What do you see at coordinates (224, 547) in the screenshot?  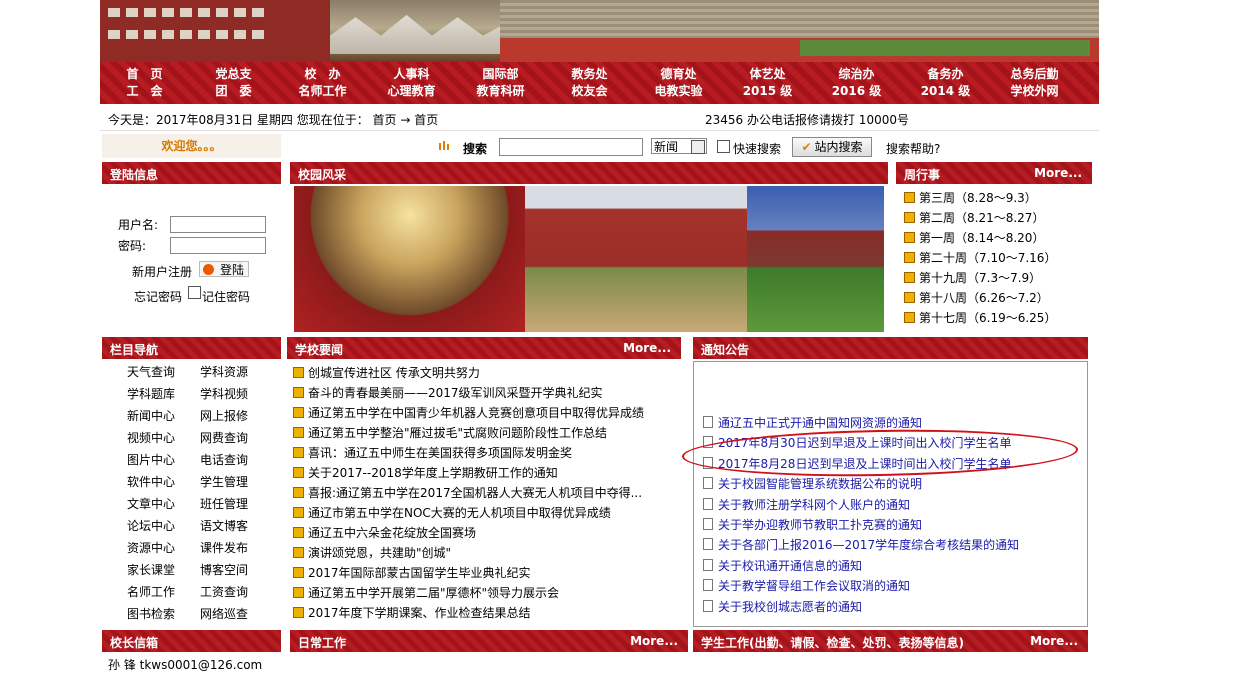 I see `colnav-link: 课件发布` at bounding box center [224, 547].